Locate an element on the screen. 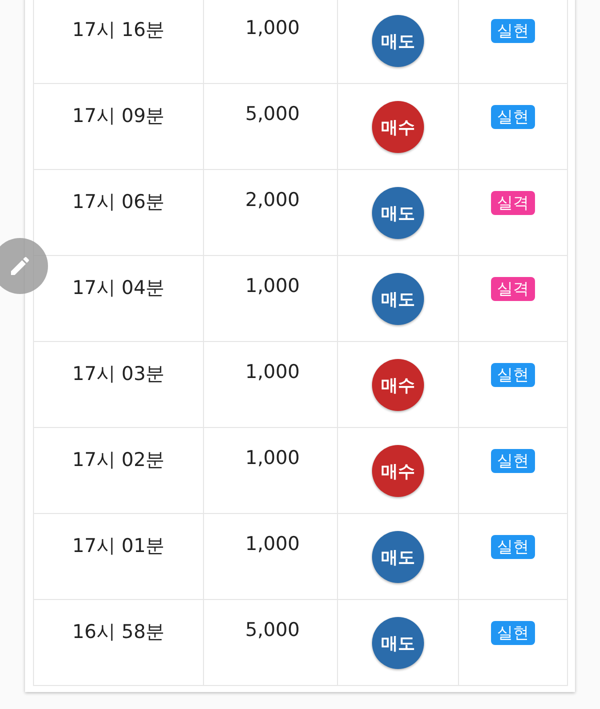  time-text: 17시 02분 is located at coordinates (118, 460).